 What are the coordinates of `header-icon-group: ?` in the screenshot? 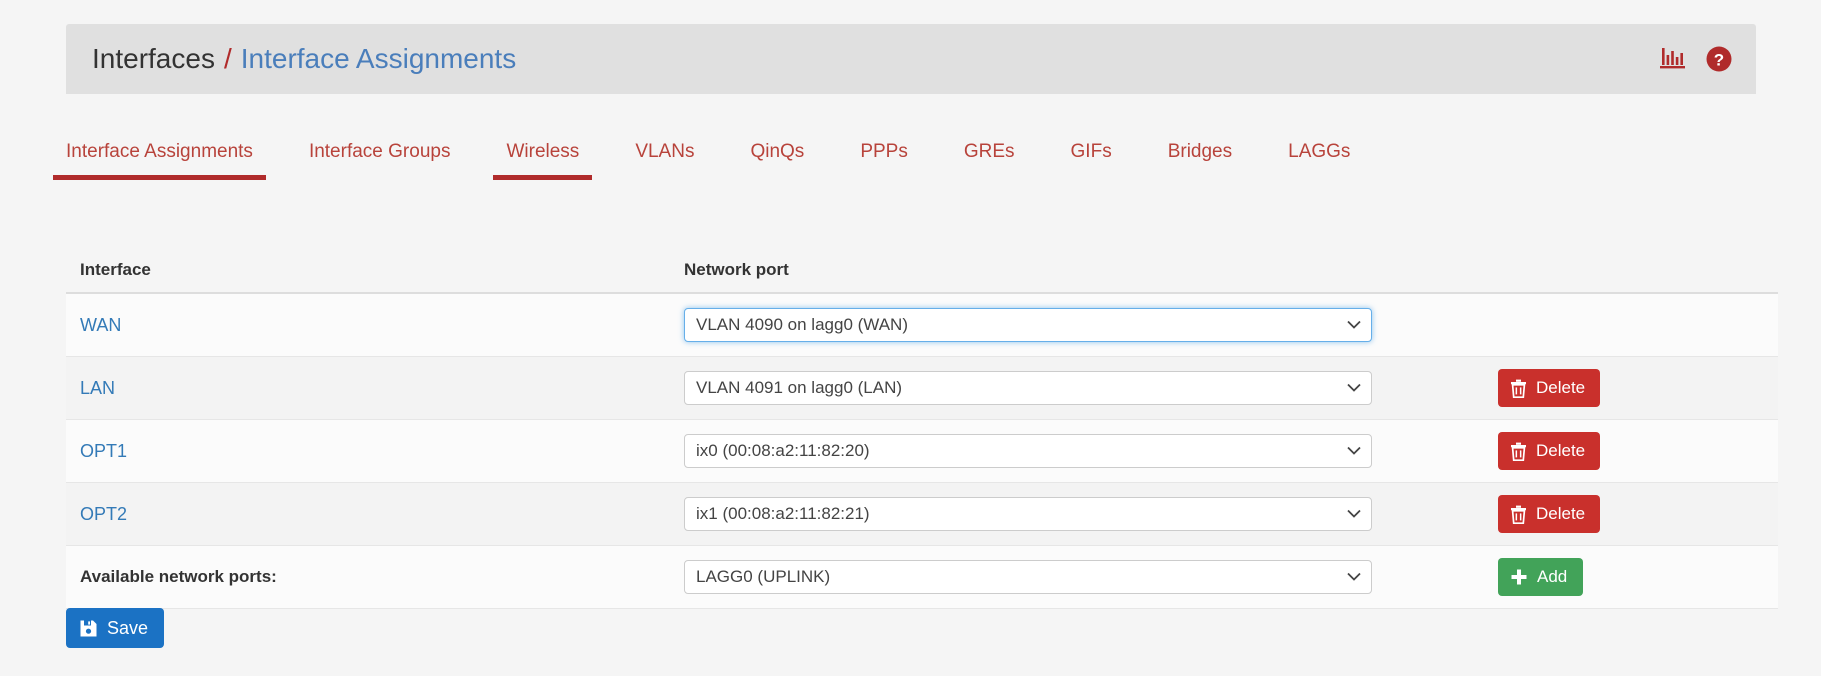 It's located at (1696, 59).